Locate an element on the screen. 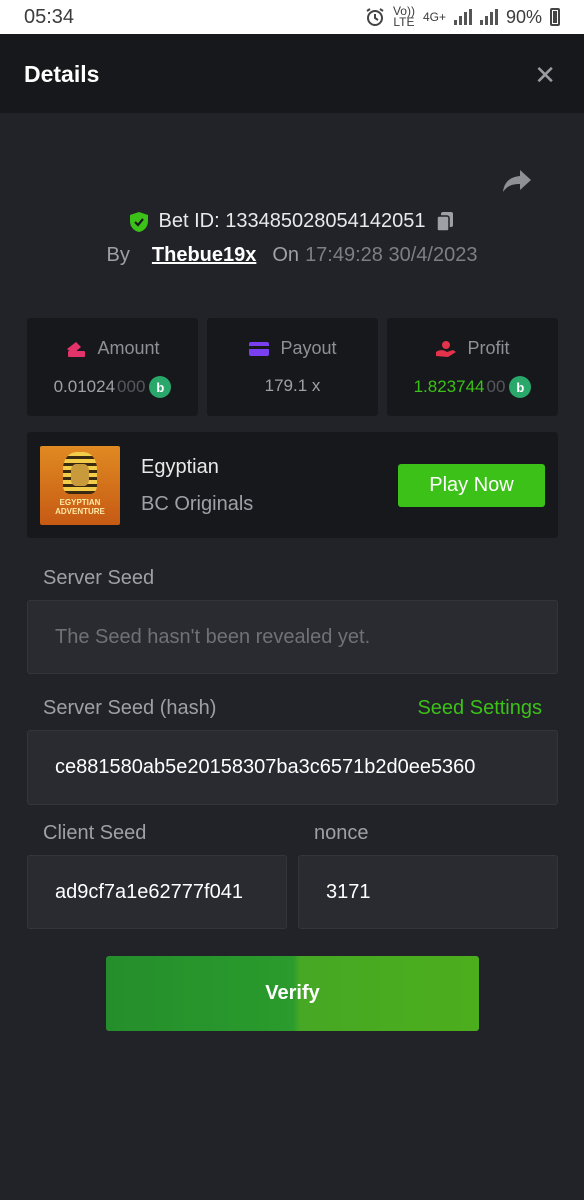  bet-id-row: Bet ID: 133485028054142051 is located at coordinates (292, 221).